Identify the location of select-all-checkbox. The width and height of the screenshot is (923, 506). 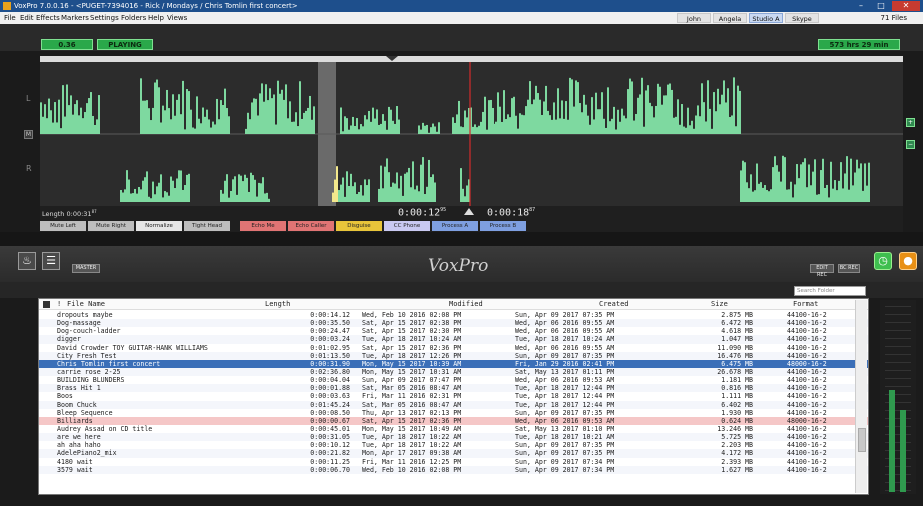
(46, 304).